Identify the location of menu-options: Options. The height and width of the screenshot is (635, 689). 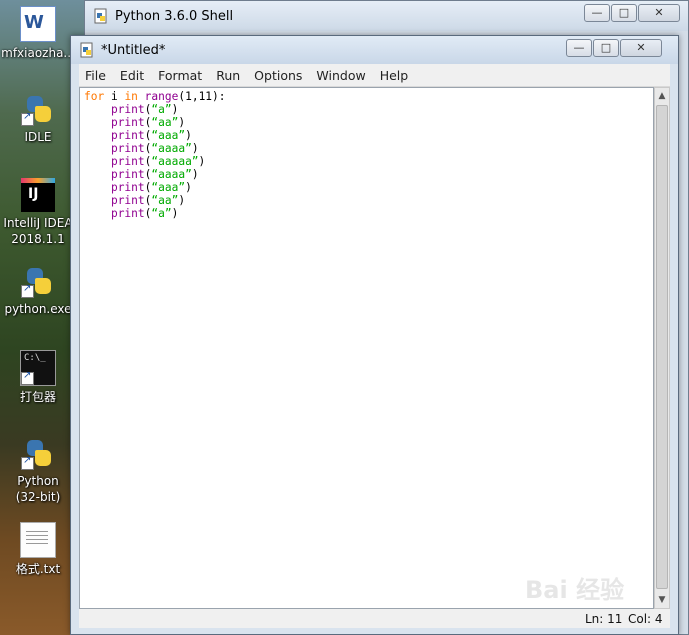
(278, 75).